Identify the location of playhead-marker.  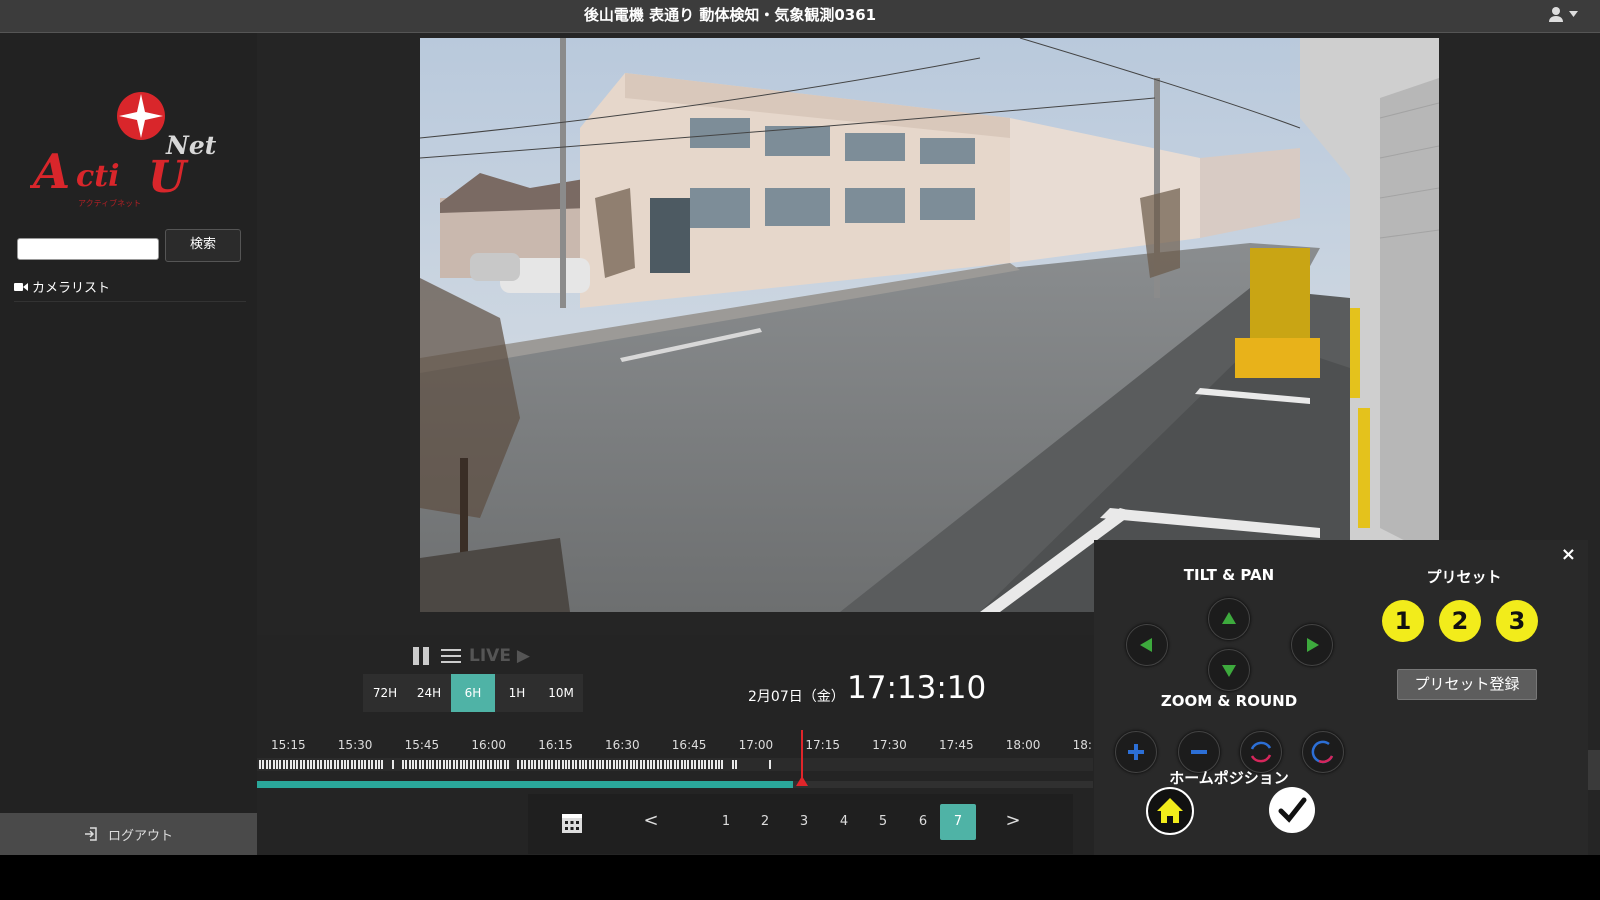
(802, 758).